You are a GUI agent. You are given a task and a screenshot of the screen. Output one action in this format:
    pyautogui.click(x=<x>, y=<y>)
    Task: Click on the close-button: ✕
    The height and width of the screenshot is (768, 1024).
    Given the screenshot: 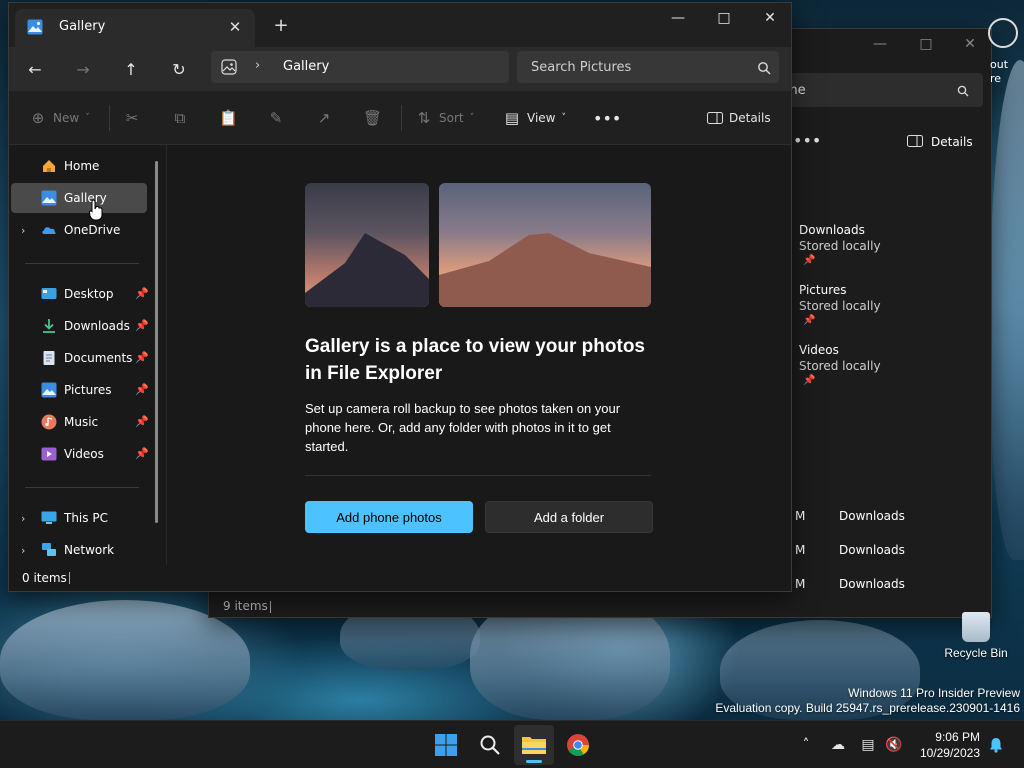 What is the action you would take?
    pyautogui.click(x=770, y=18)
    